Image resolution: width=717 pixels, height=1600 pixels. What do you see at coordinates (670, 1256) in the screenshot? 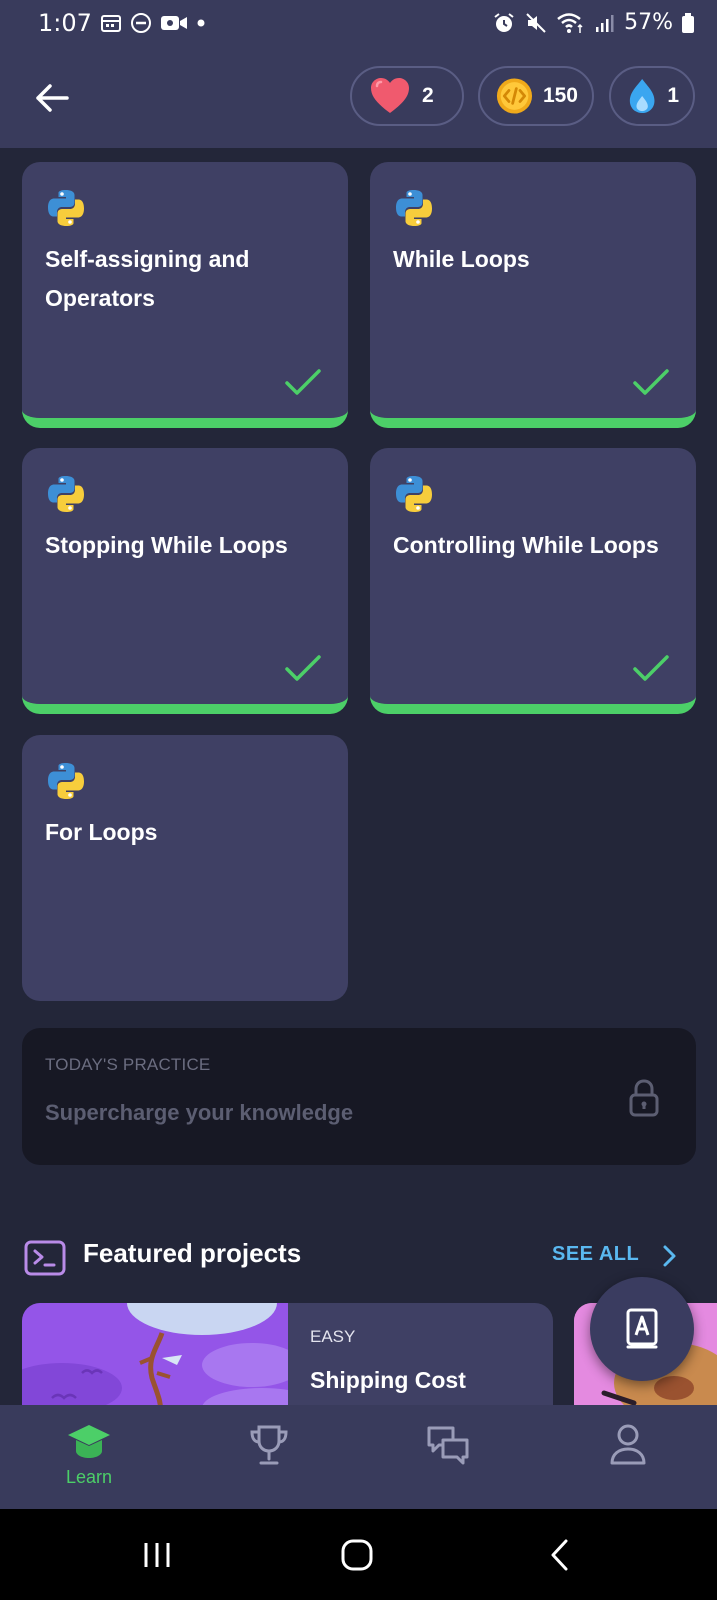
I see `chevron-right-icon` at bounding box center [670, 1256].